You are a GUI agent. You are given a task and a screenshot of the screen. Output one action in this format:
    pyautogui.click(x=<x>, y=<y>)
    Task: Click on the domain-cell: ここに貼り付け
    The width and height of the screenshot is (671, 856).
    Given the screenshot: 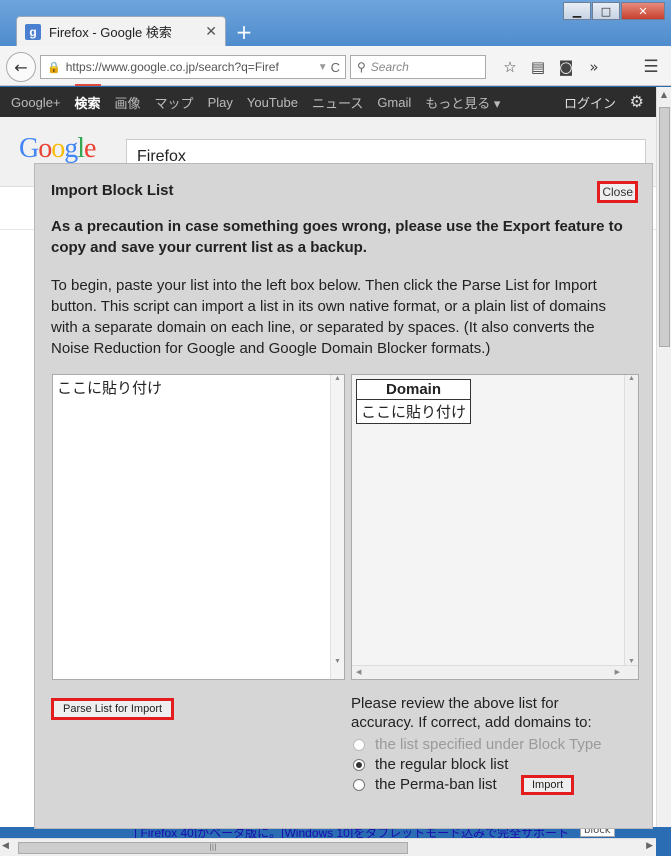 What is the action you would take?
    pyautogui.click(x=413, y=411)
    